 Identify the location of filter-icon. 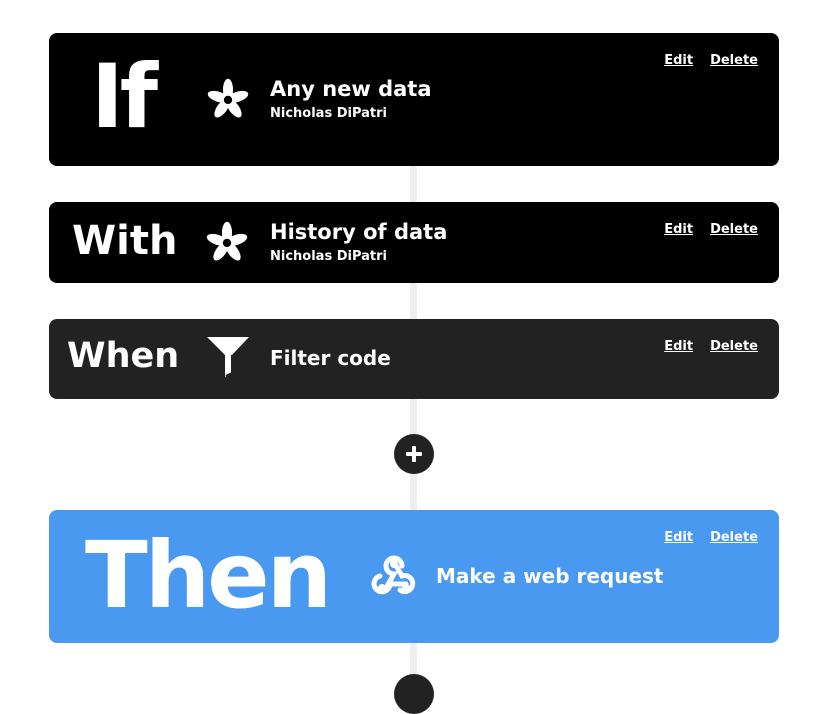
(228, 357).